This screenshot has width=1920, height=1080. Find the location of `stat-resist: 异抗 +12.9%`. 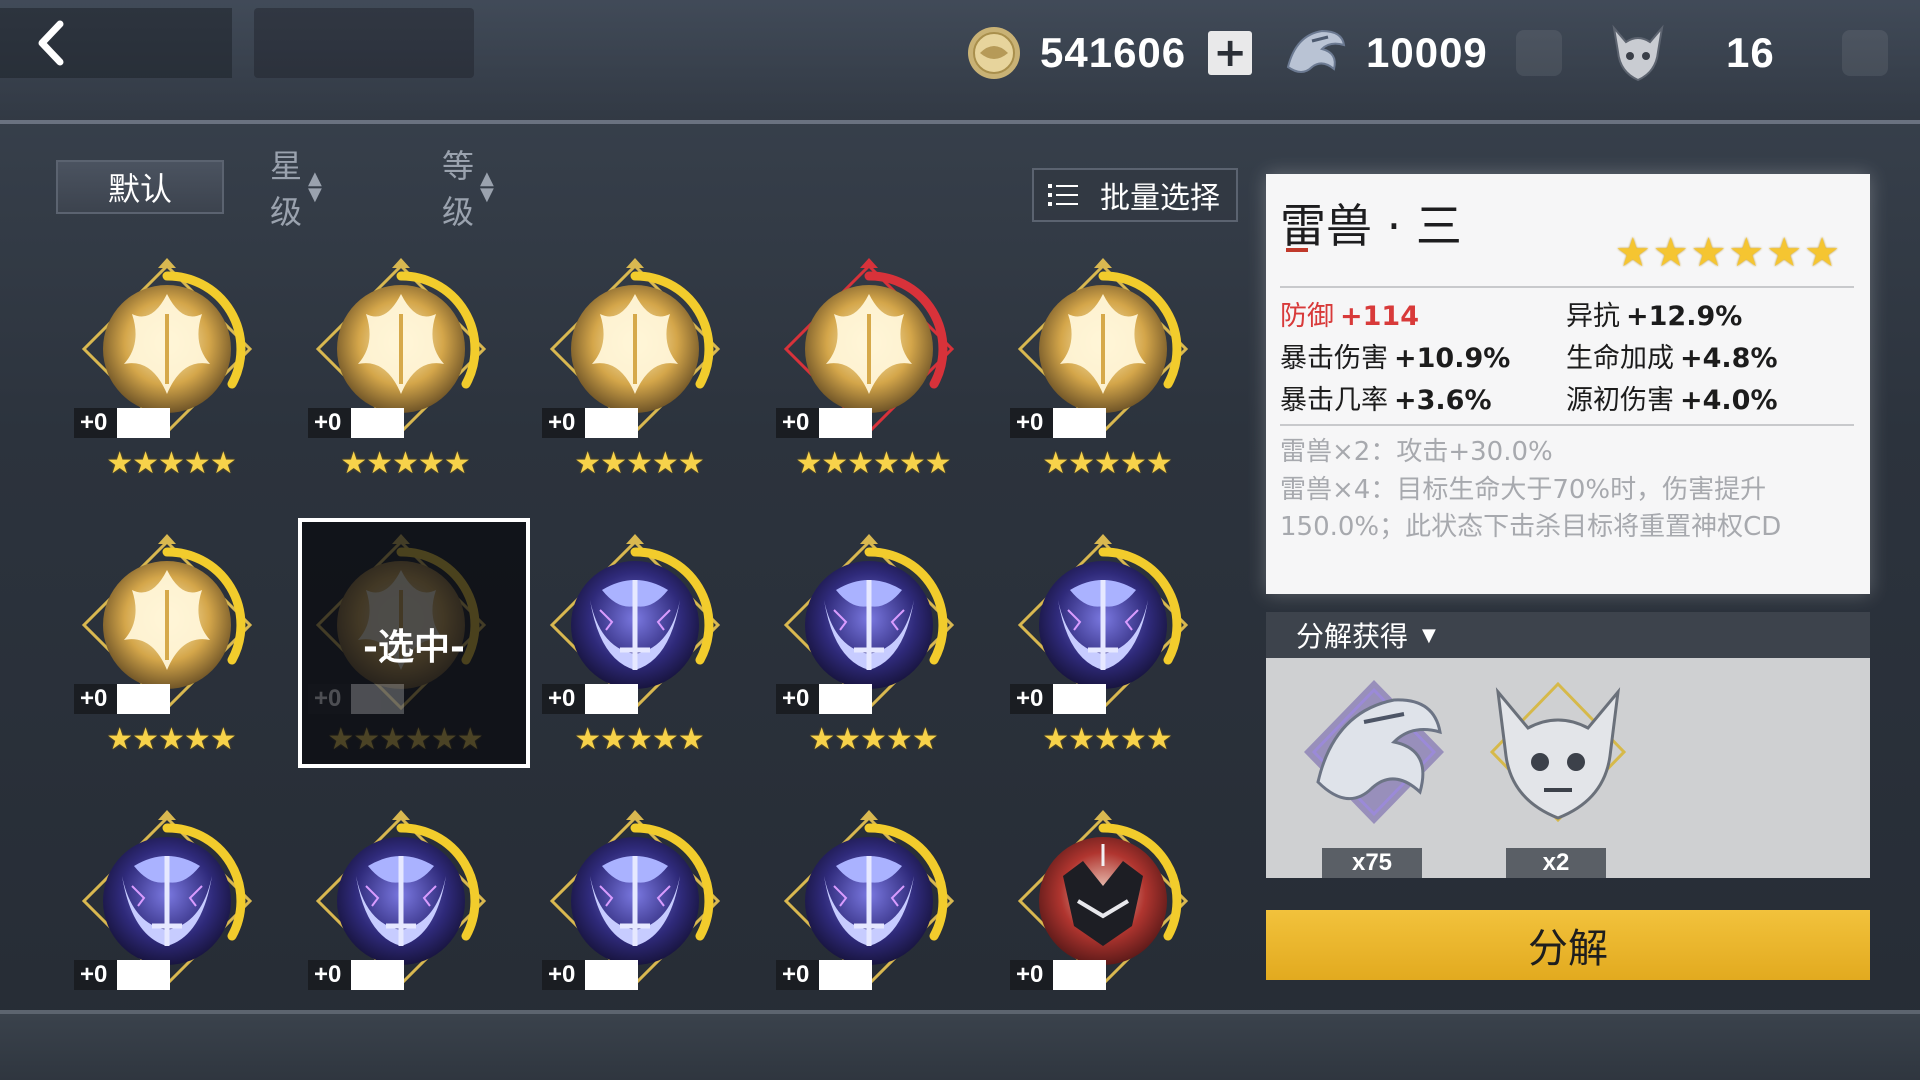

stat-resist: 异抗 +12.9% is located at coordinates (1654, 313).